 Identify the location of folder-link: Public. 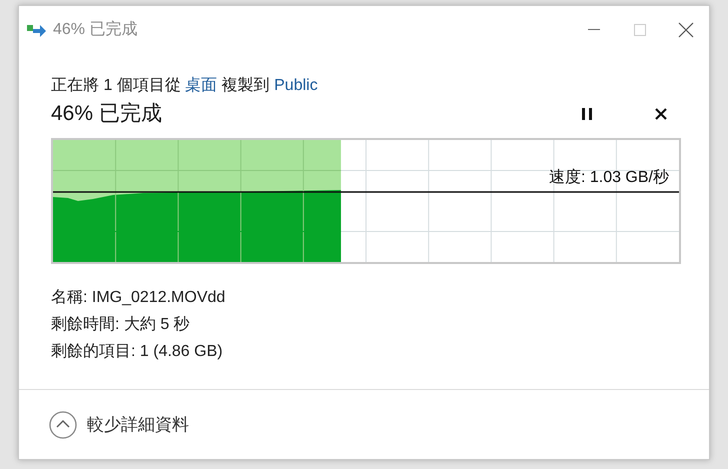
(296, 85).